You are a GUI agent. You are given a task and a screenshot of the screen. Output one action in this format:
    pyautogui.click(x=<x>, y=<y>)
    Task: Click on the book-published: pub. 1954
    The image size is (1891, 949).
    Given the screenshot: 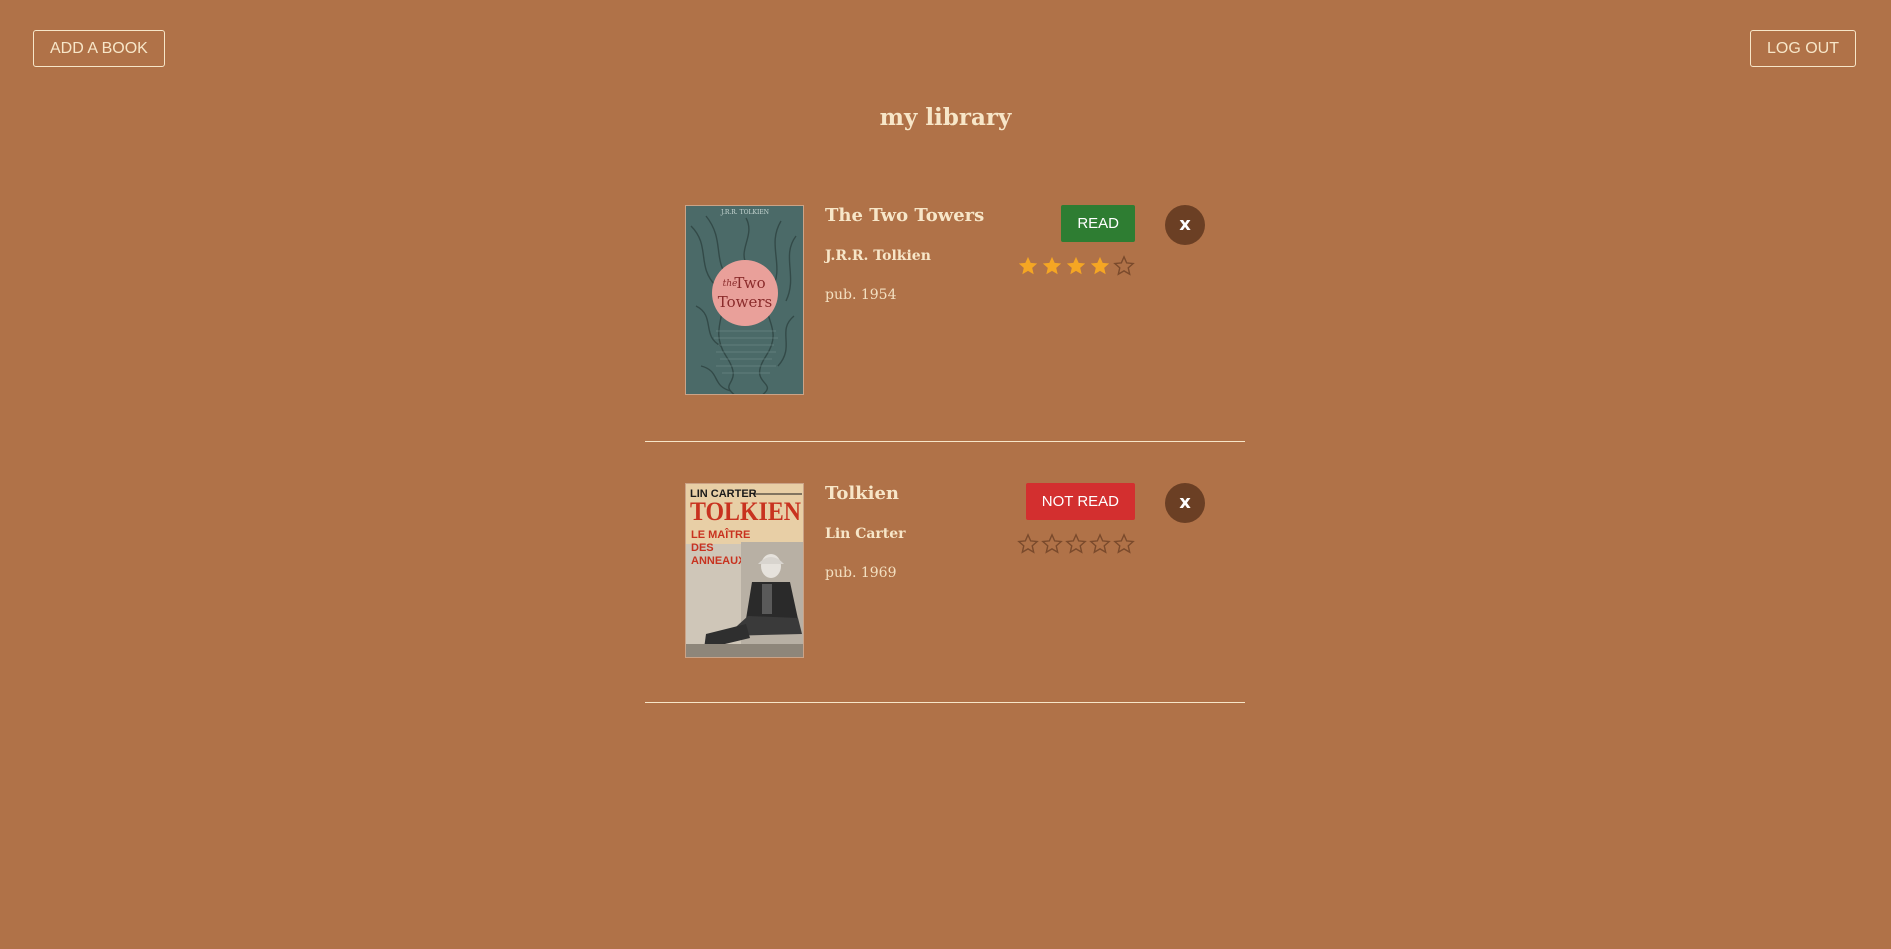 What is the action you would take?
    pyautogui.click(x=861, y=295)
    